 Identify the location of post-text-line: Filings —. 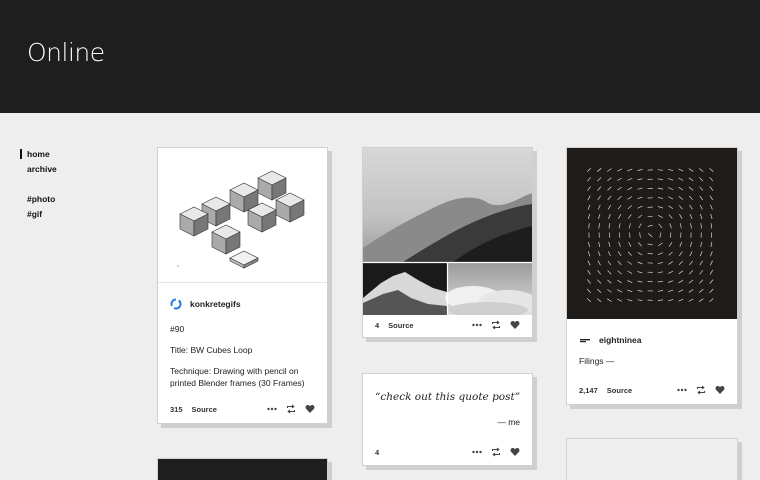
(597, 361).